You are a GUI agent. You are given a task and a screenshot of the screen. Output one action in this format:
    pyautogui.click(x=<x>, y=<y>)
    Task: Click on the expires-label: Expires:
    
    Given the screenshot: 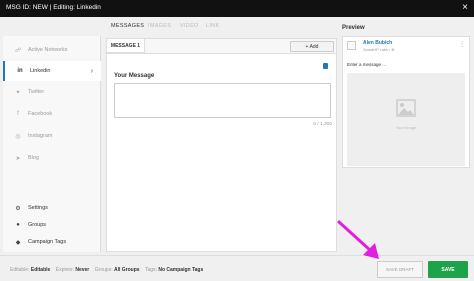 What is the action you would take?
    pyautogui.click(x=64, y=270)
    